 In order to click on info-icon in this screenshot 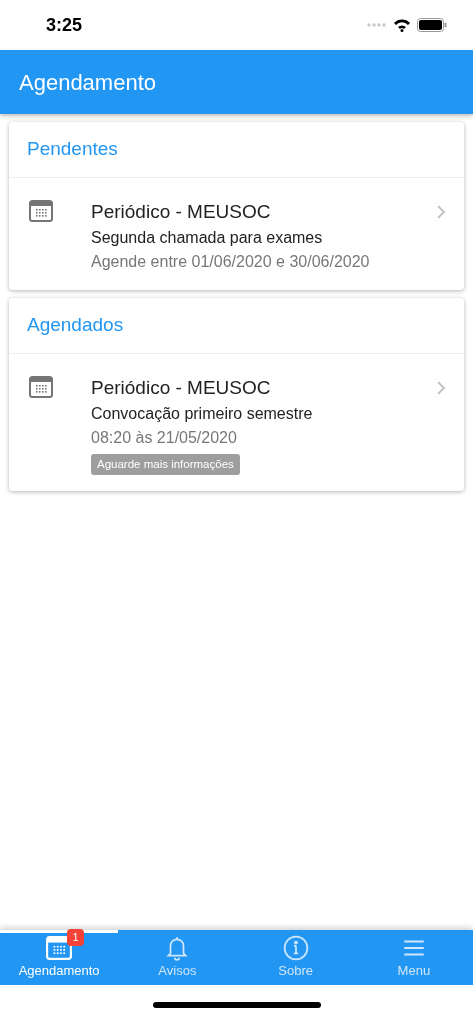, I will do `click(295, 948)`.